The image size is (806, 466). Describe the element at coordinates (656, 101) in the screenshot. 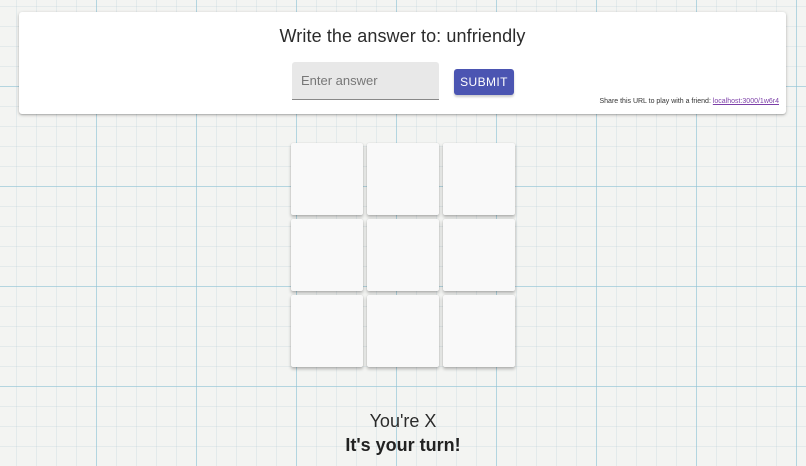

I see `share-label: Share this URL to play with a friend:` at that location.